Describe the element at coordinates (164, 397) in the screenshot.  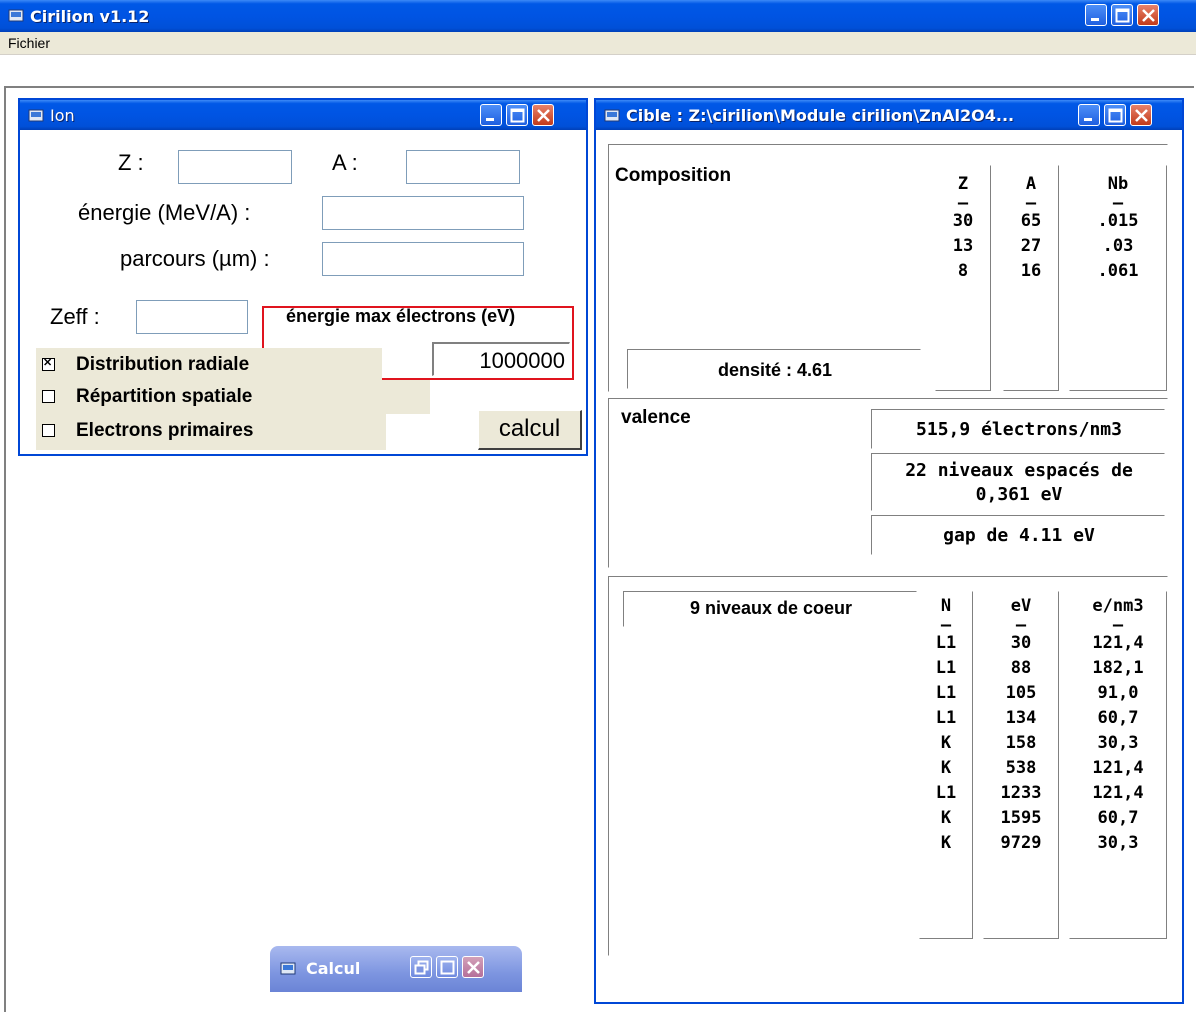
I see `checkbox-label: Répartition spatiale` at that location.